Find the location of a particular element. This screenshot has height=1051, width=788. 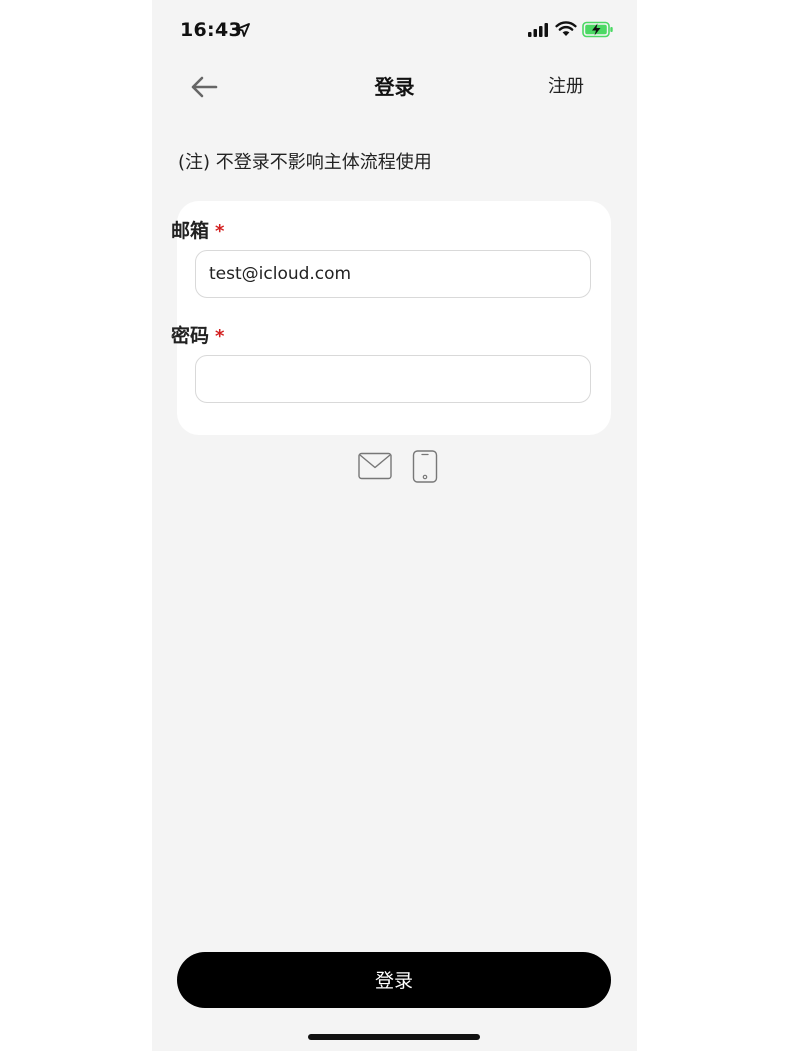

password-label-text: 密码 is located at coordinates (190, 336).